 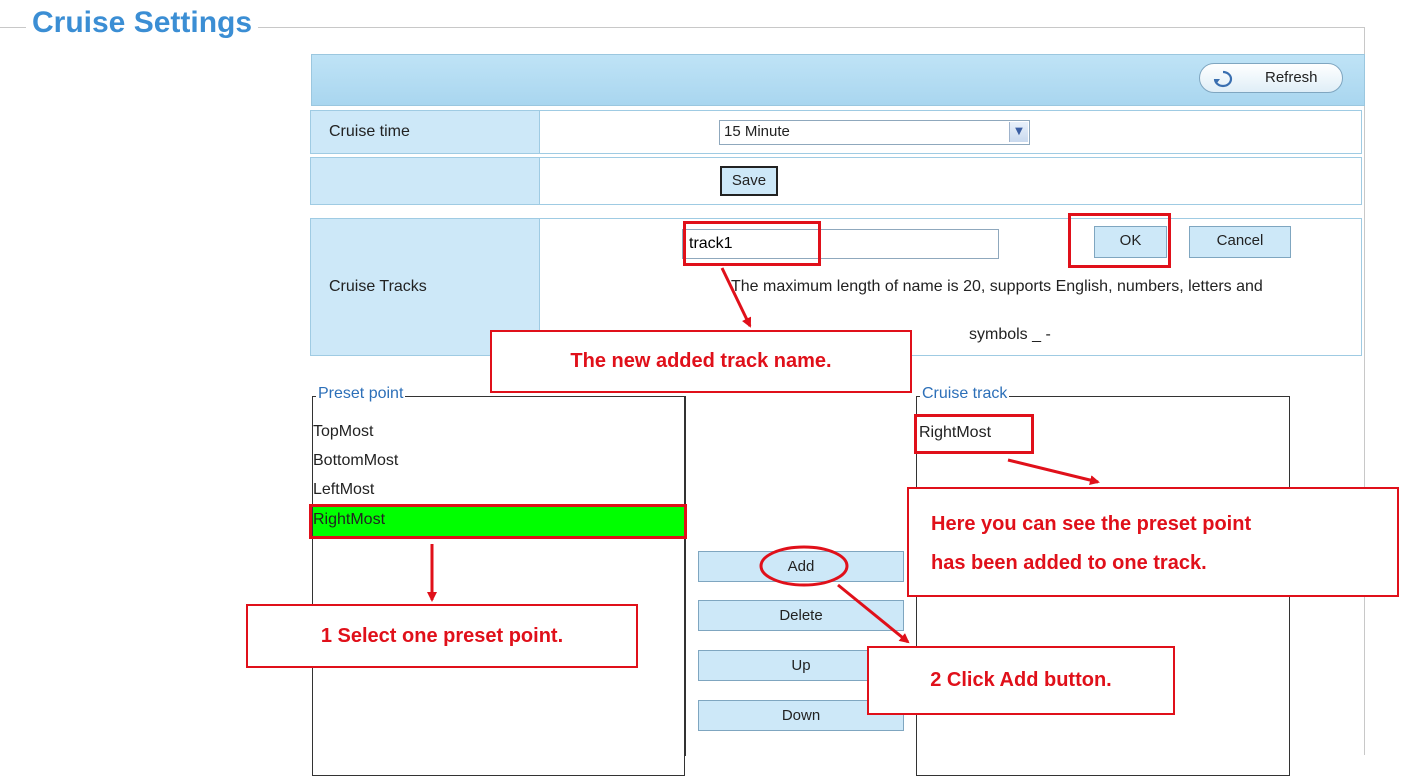 I want to click on arrow-to-added-callout, so click(x=1053, y=471).